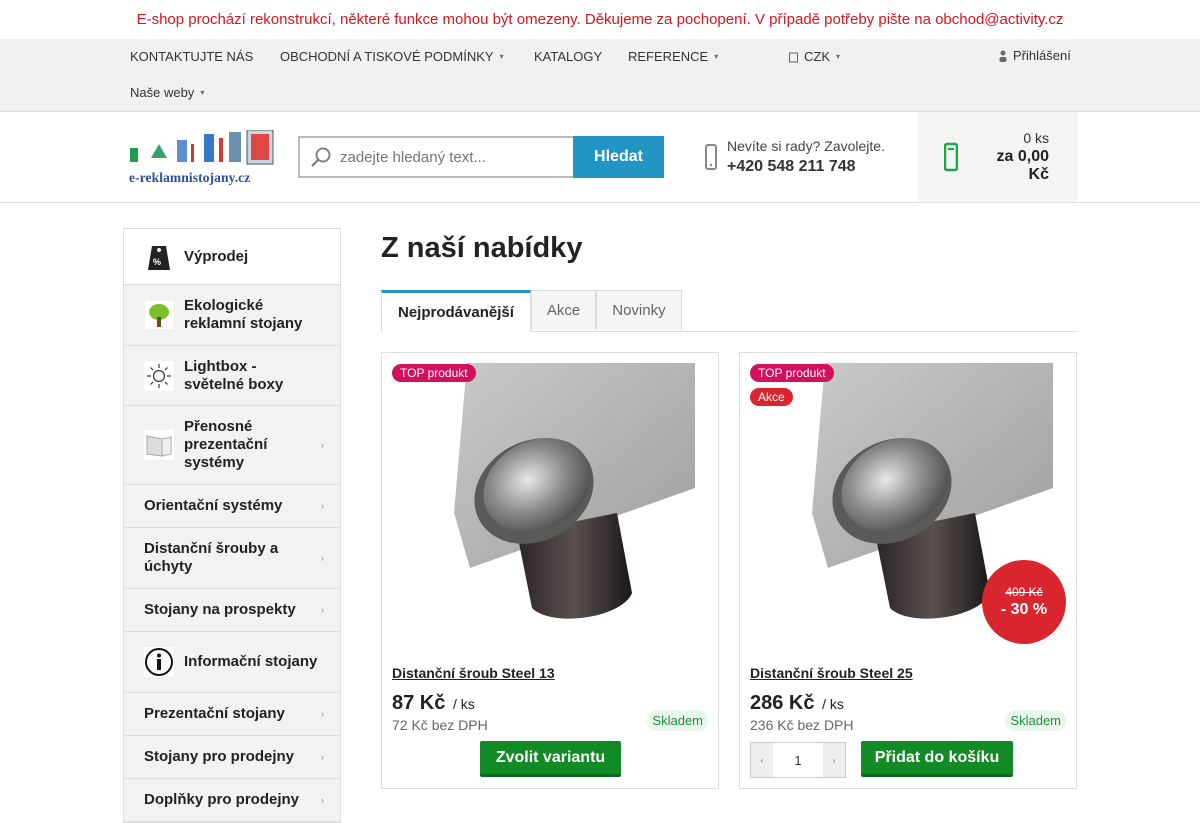 This screenshot has height=823, width=1200. I want to click on nav-references-label: REFERENCE, so click(668, 56).